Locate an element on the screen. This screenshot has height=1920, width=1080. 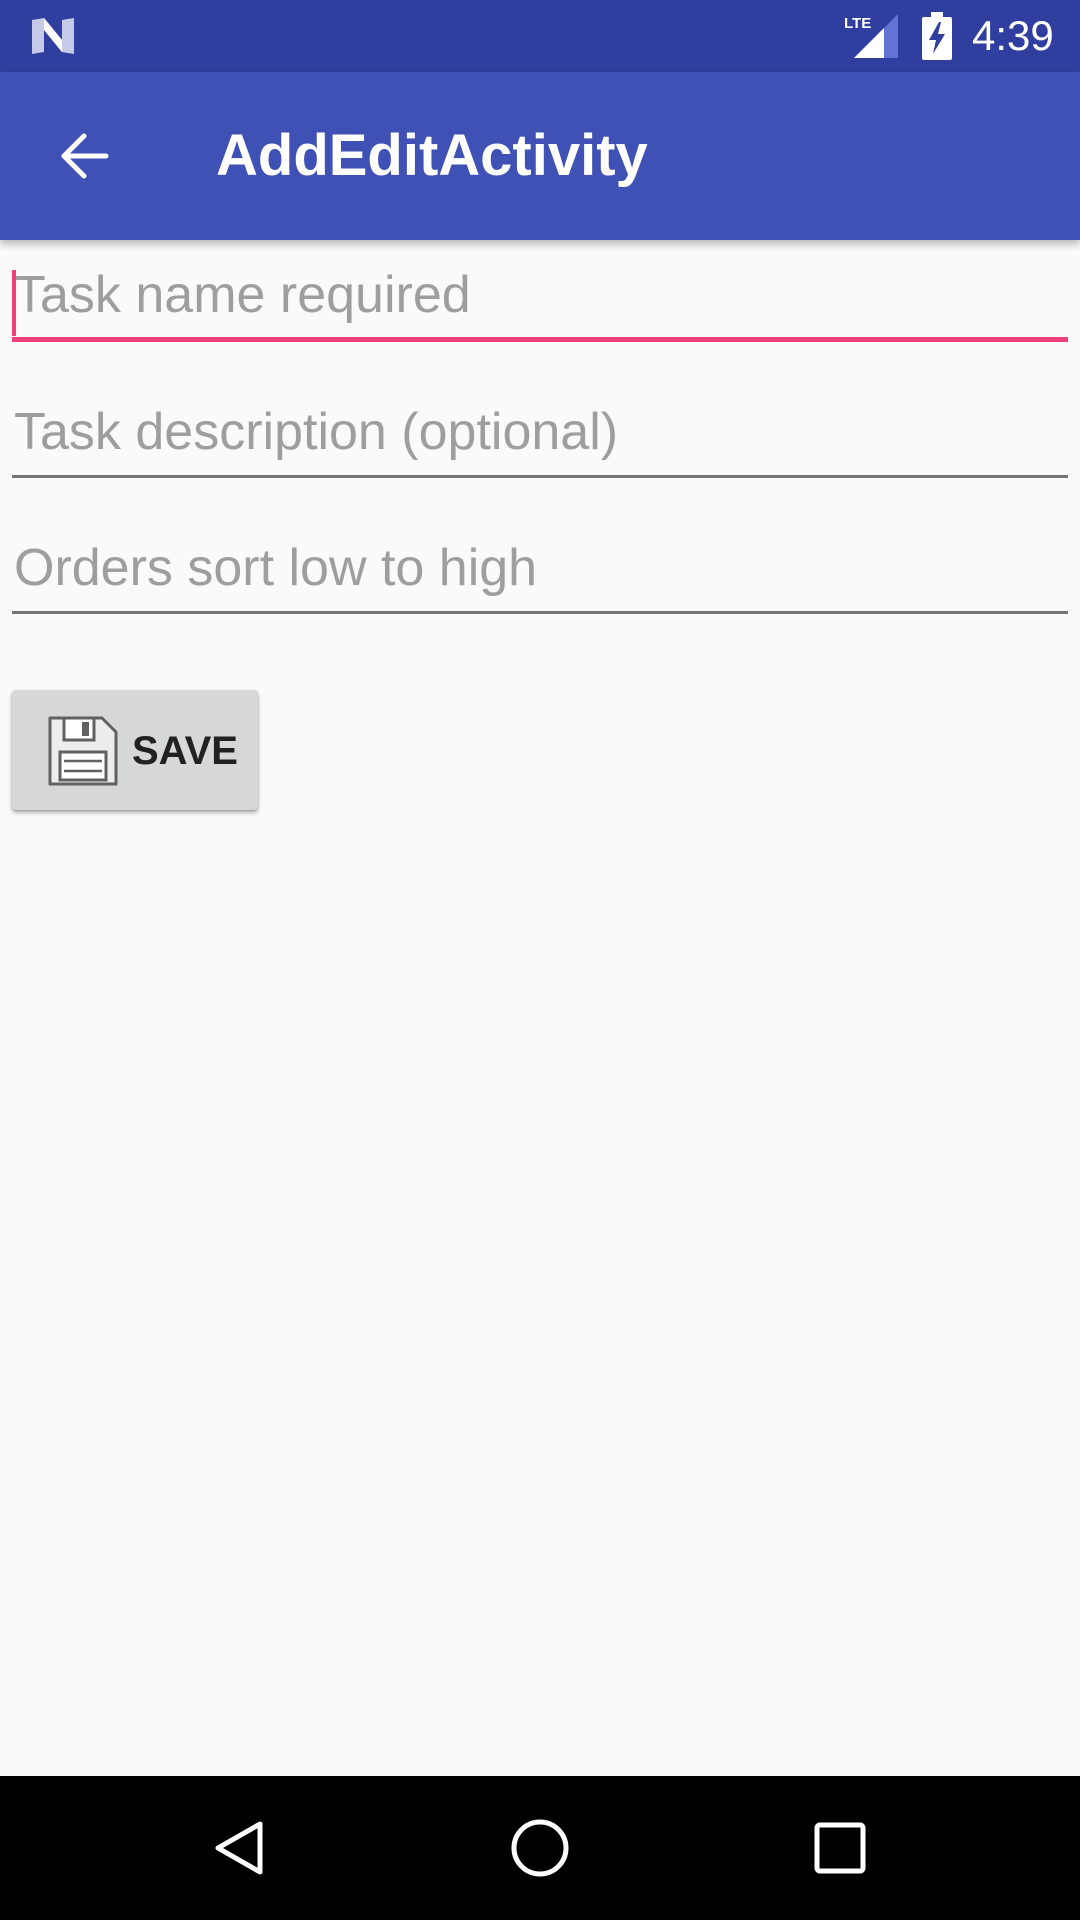
lte-signal-icon: LTE is located at coordinates (871, 36).